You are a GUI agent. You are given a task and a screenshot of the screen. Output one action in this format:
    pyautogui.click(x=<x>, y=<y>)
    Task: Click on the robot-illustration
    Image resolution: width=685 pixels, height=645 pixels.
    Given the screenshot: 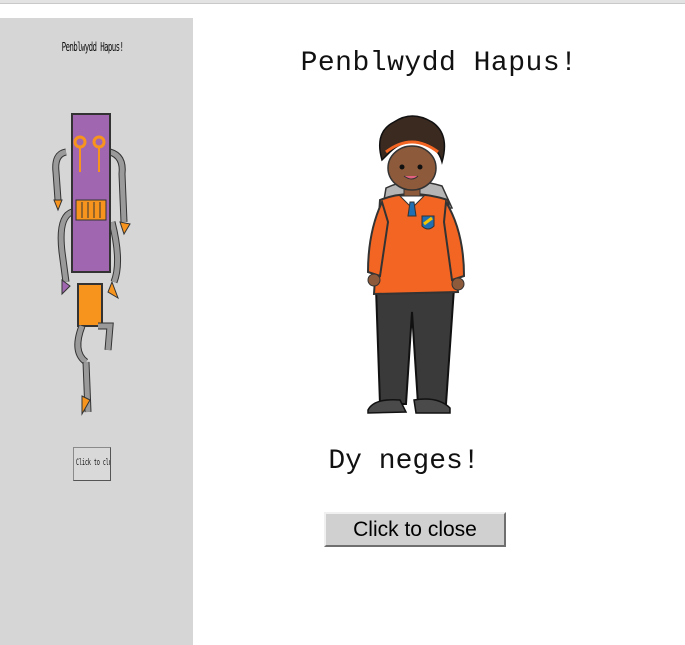 What is the action you would take?
    pyautogui.click(x=91, y=264)
    